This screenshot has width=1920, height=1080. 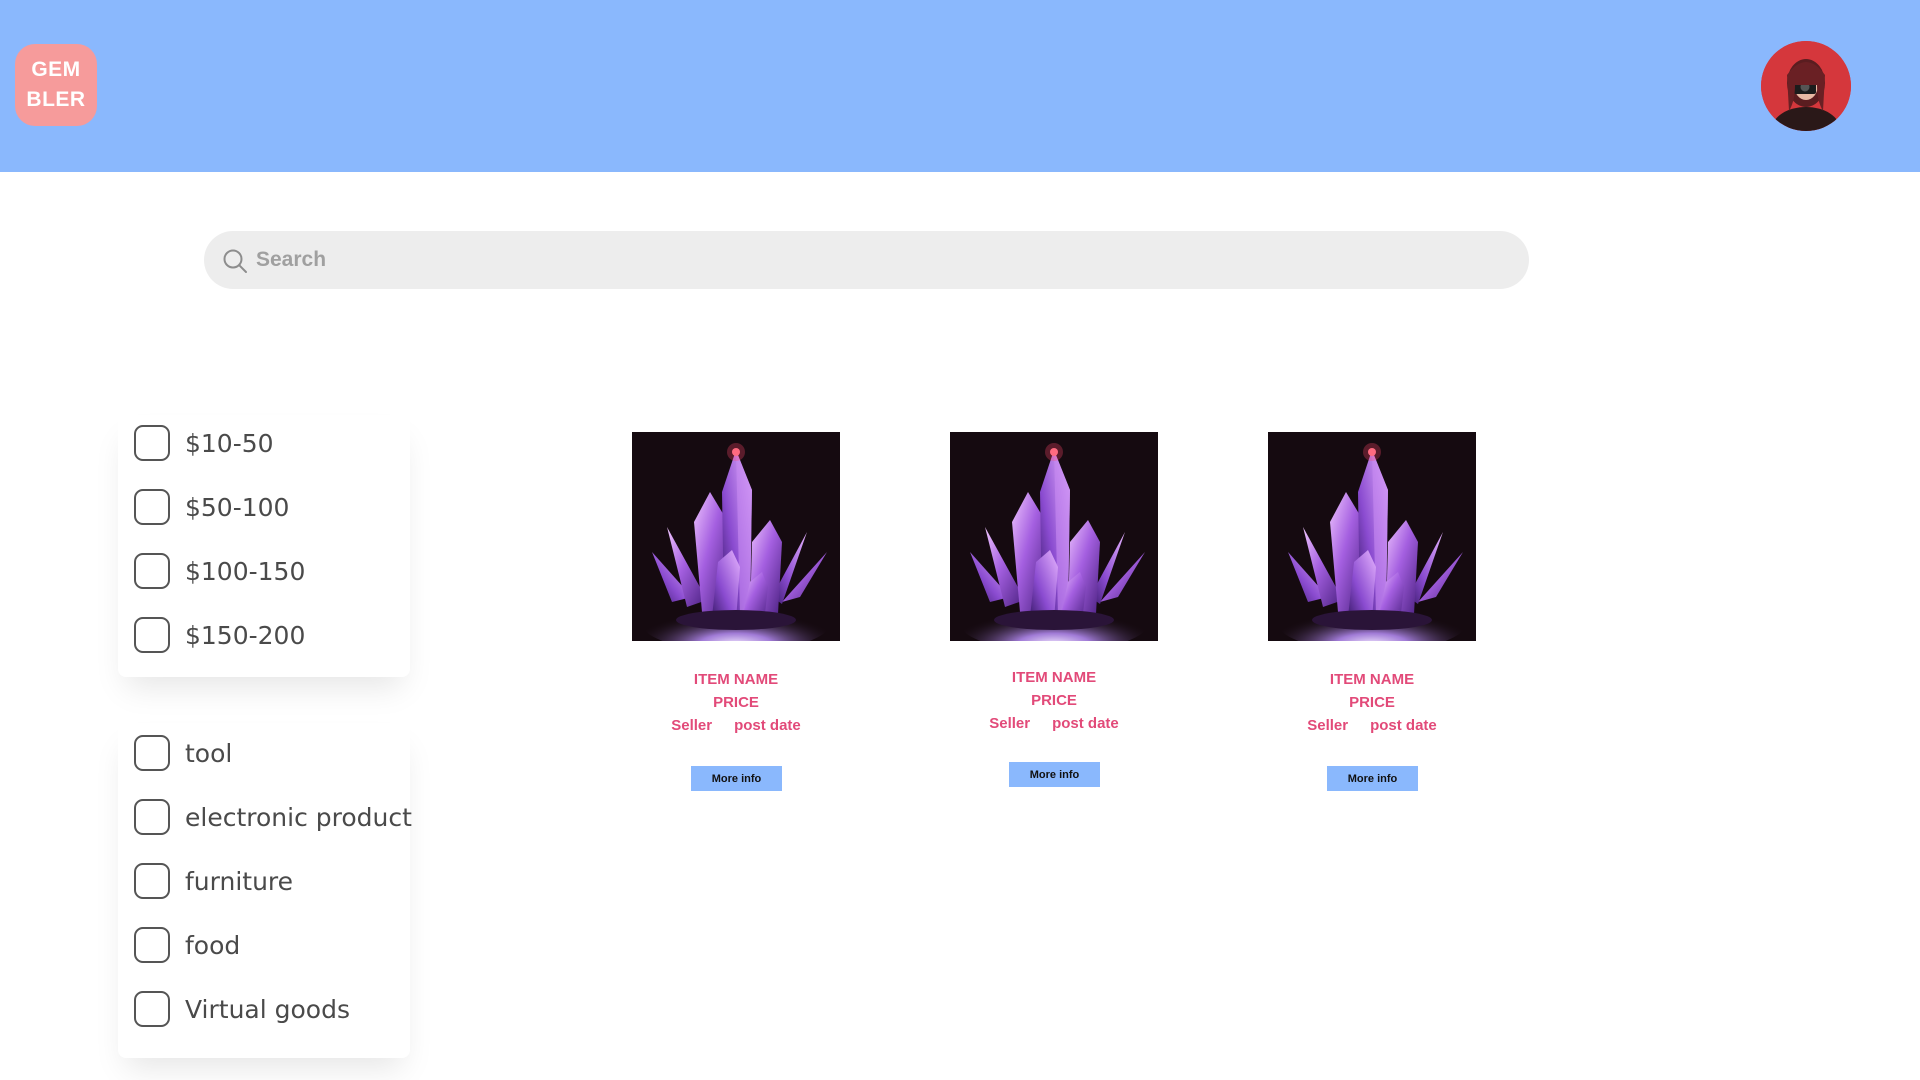 I want to click on filter-category-electronic-product: electronic product, so click(x=273, y=817).